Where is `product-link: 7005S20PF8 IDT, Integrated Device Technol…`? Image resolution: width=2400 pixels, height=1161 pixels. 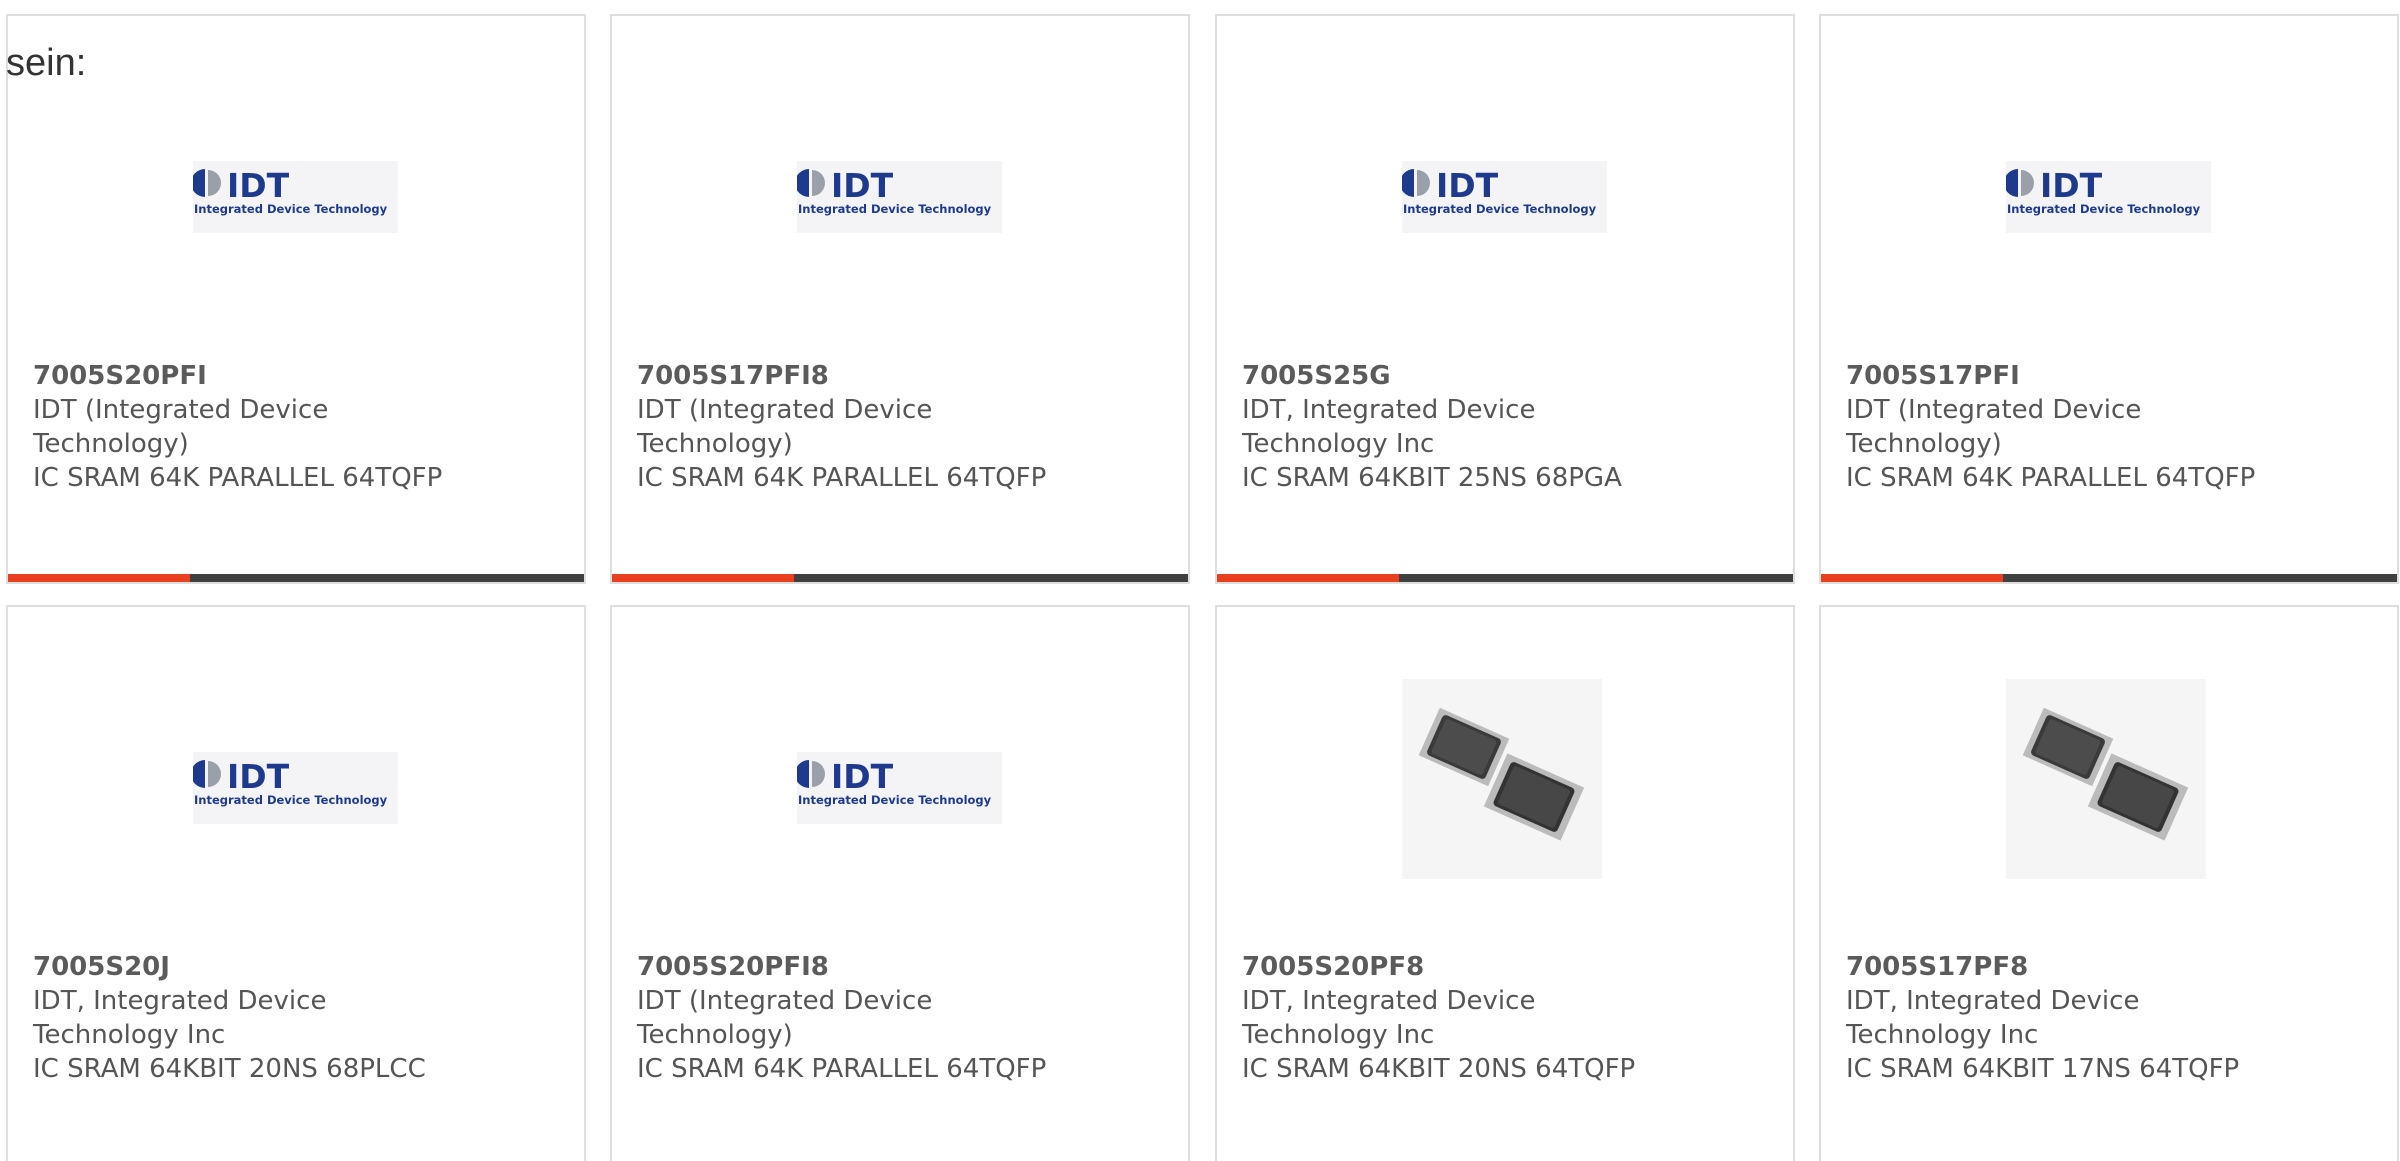 product-link: 7005S20PF8 IDT, Integrated Device Technol… is located at coordinates (1505, 884).